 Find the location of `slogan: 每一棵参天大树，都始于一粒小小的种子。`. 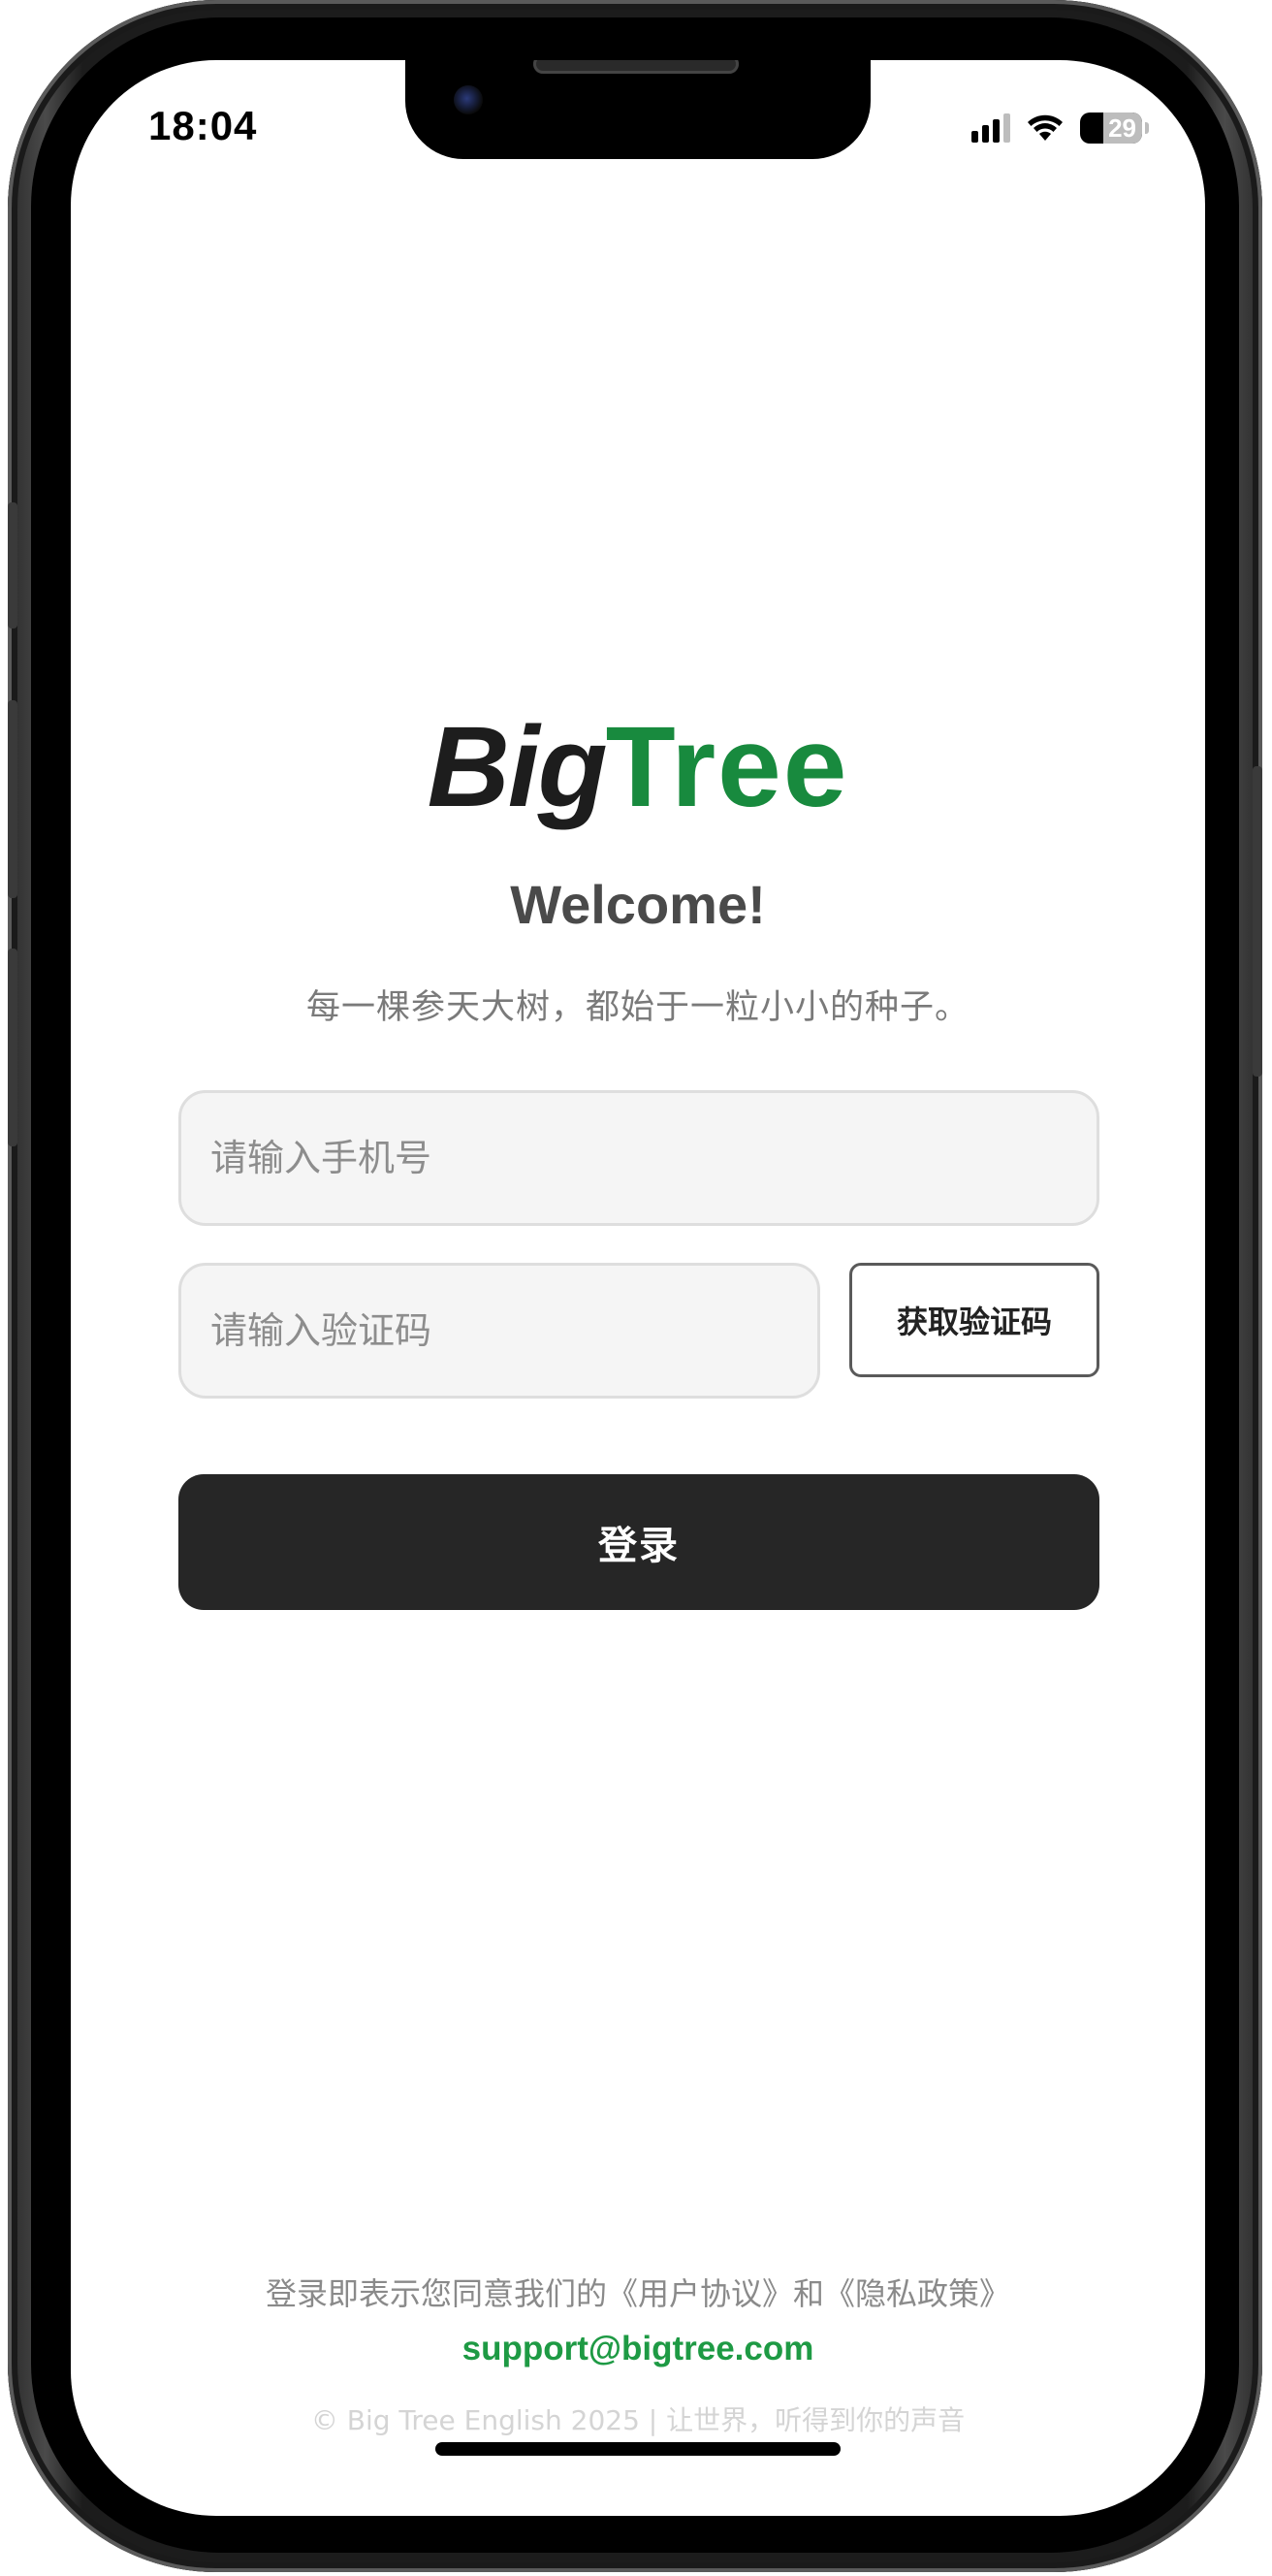

slogan: 每一棵参天大树，都始于一粒小小的种子。 is located at coordinates (637, 1007).